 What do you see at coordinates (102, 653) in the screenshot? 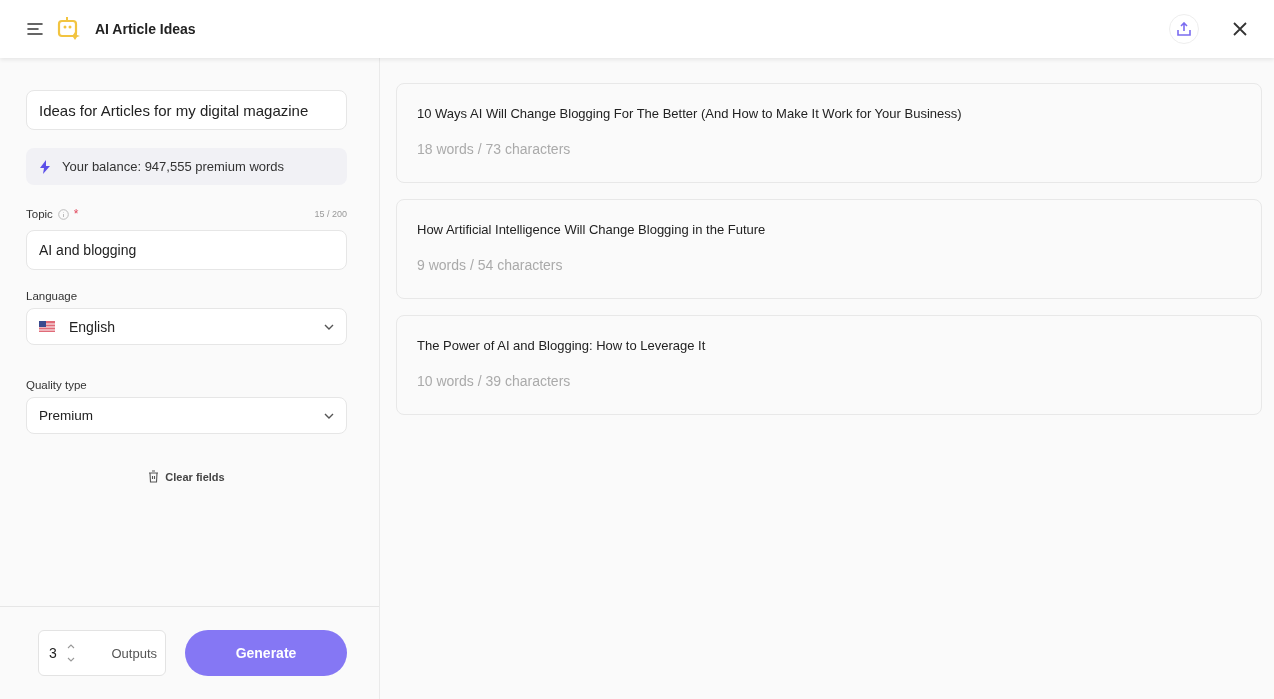
I see `outputs-stepper: 3 Outputs` at bounding box center [102, 653].